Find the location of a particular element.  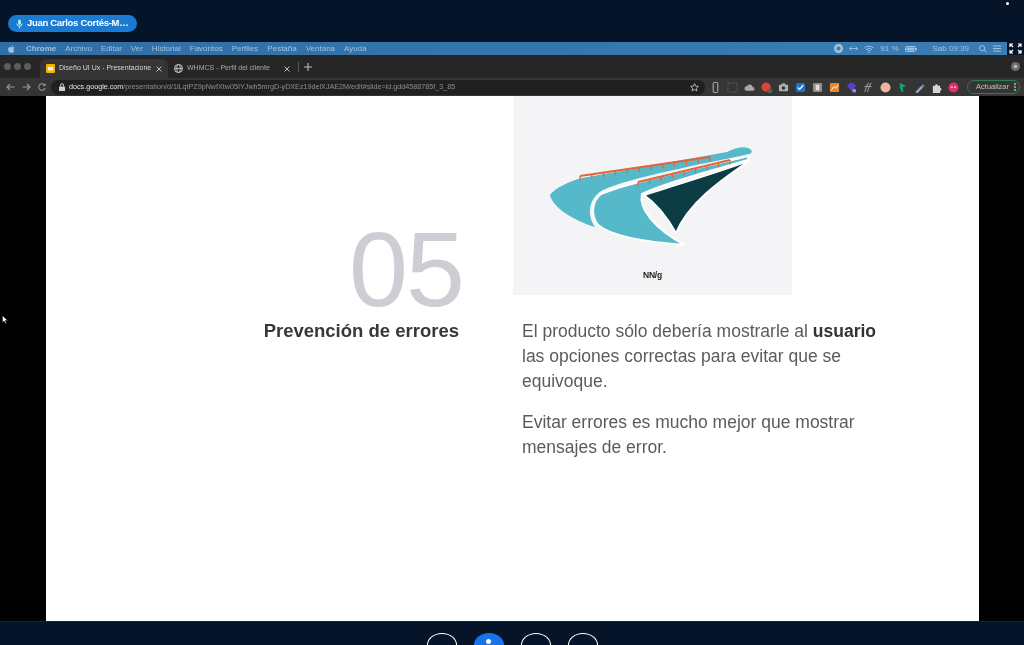

logo-text: NN/g is located at coordinates (652, 275).